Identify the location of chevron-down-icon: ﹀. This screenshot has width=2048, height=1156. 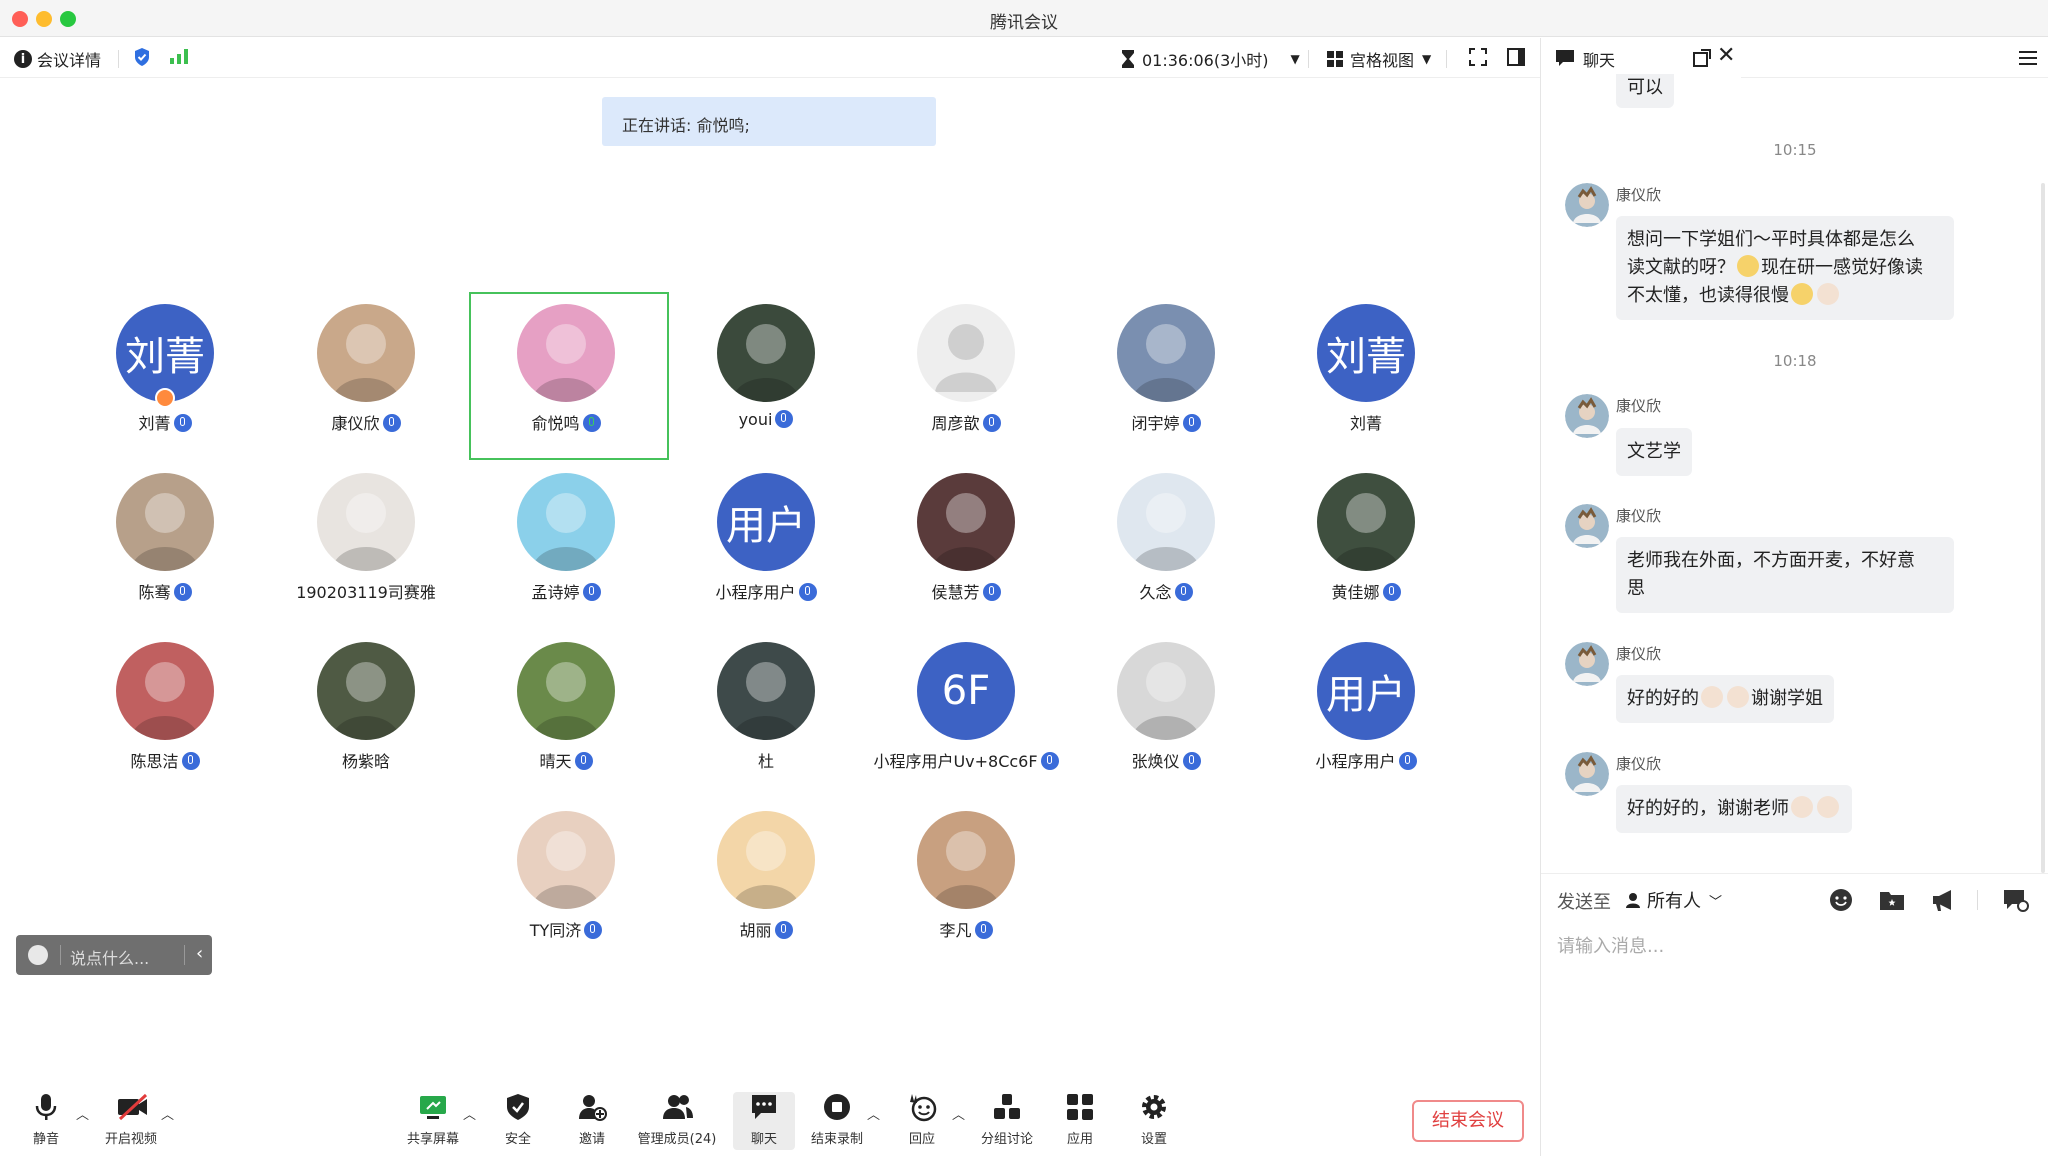
(1716, 902).